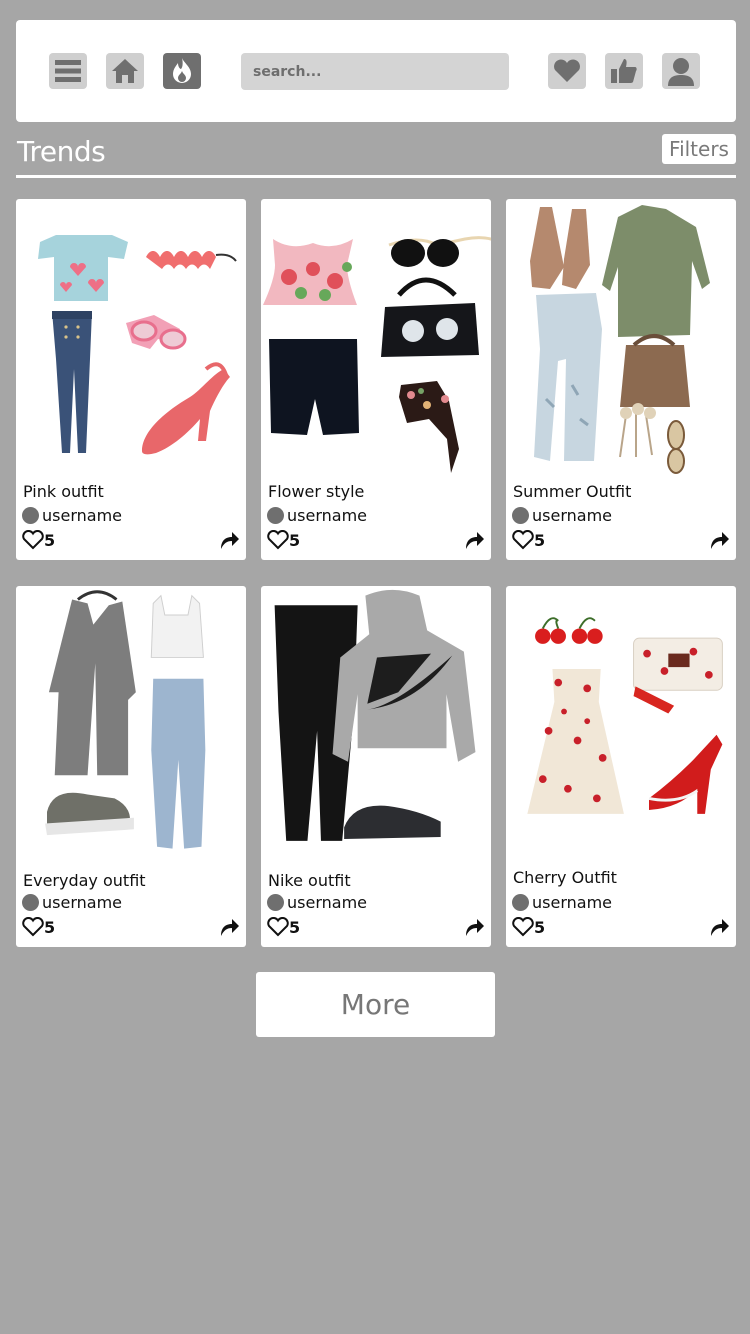  Describe the element at coordinates (565, 877) in the screenshot. I see `outfit-title: Cherry Outfit` at that location.